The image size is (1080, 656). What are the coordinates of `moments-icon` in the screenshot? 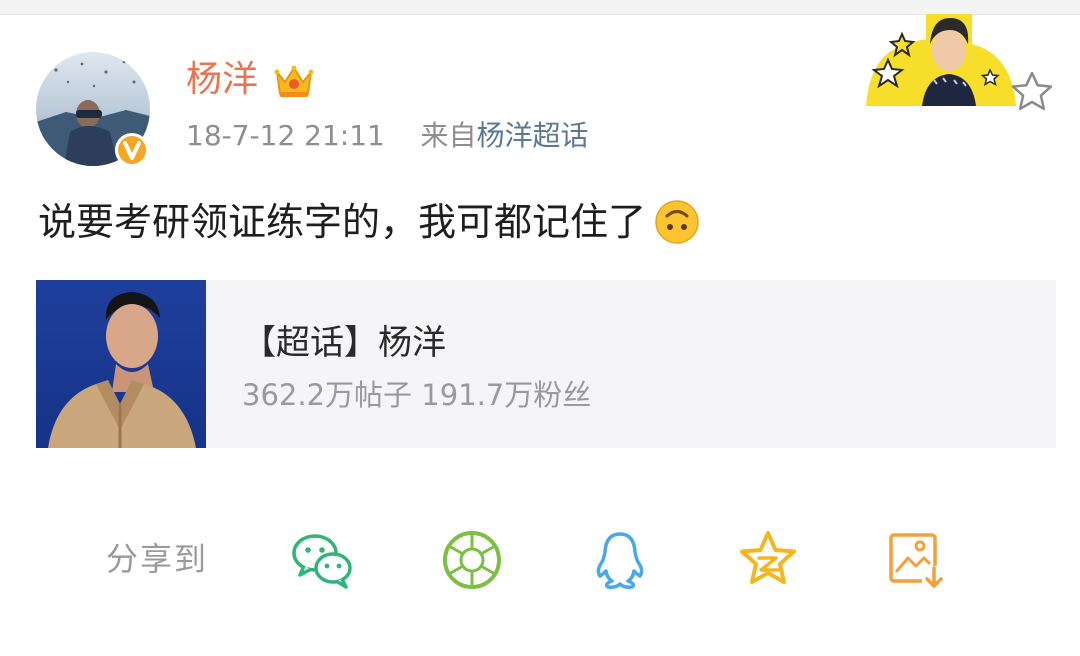 It's located at (472, 560).